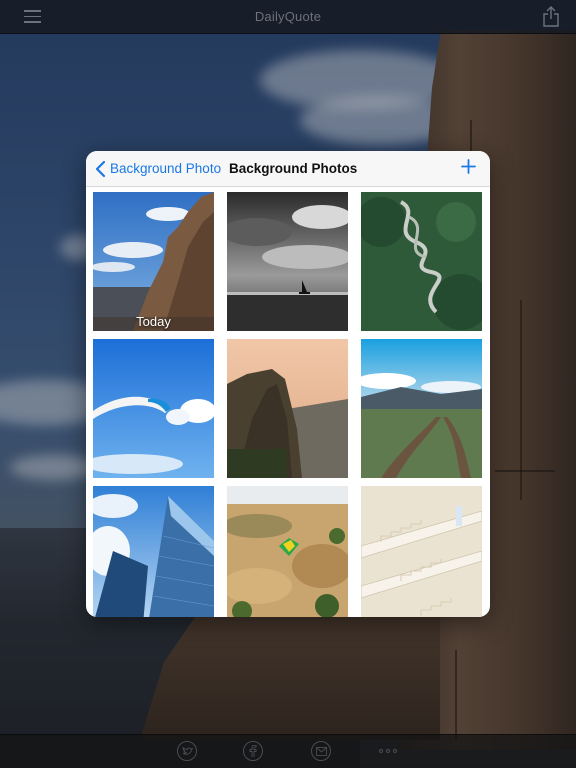 This screenshot has width=576, height=768. I want to click on photo-tile-hot-air-balloon, so click(287, 551).